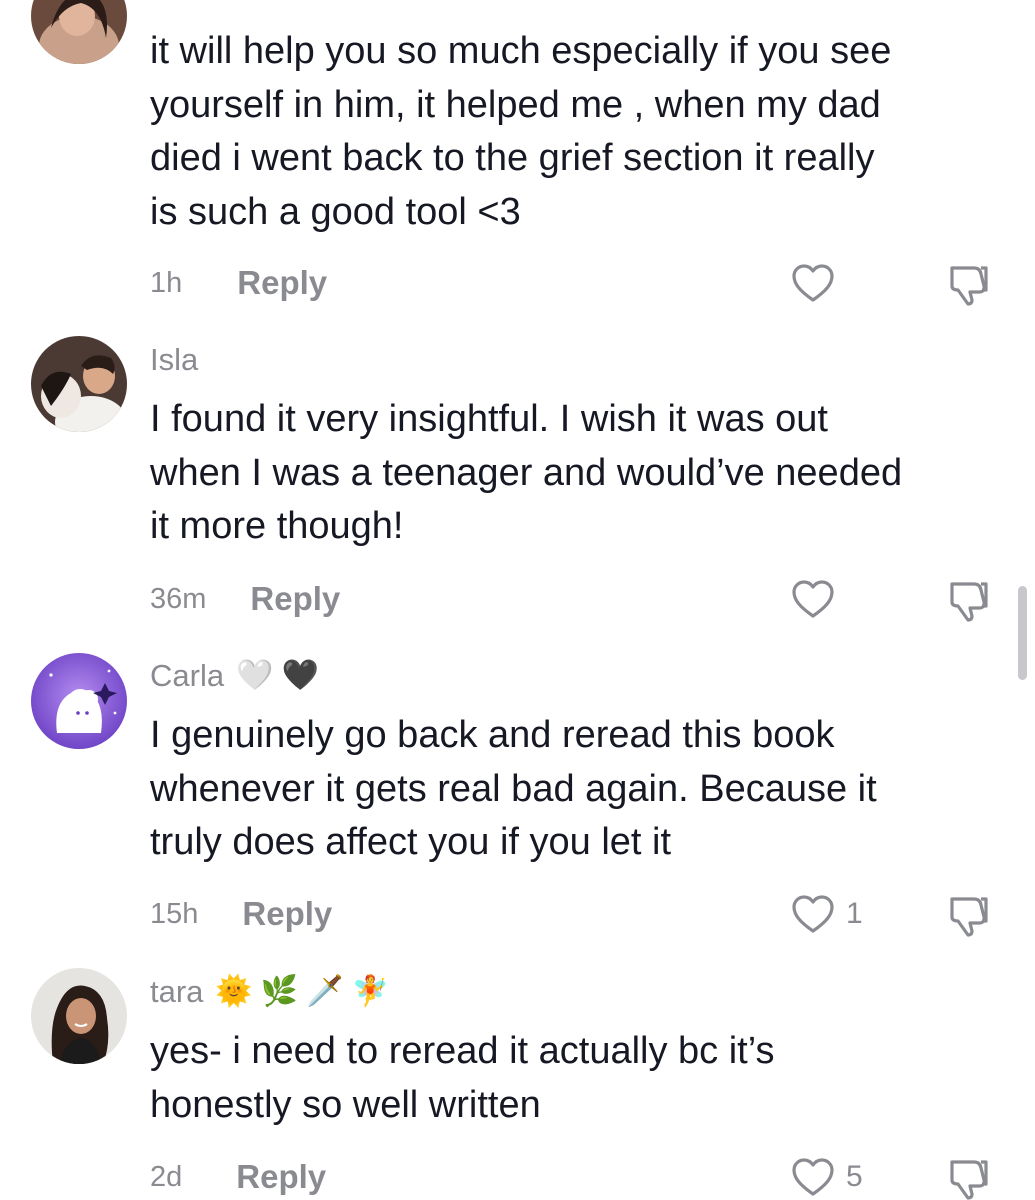 The width and height of the screenshot is (1035, 1200). Describe the element at coordinates (345, 1104) in the screenshot. I see `comment-line: honestly so well written` at that location.